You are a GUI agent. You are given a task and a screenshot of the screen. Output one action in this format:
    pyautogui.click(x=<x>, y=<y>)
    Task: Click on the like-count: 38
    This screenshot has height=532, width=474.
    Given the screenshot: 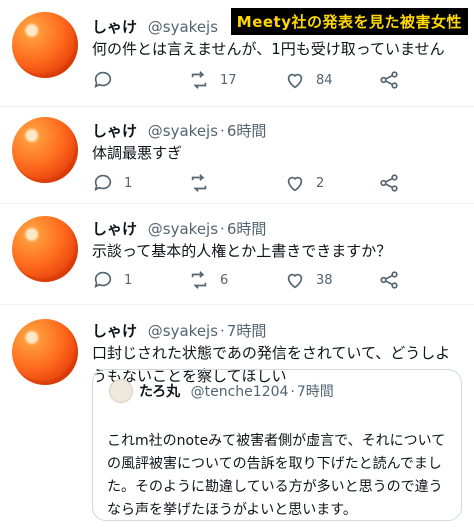 What is the action you would take?
    pyautogui.click(x=324, y=280)
    